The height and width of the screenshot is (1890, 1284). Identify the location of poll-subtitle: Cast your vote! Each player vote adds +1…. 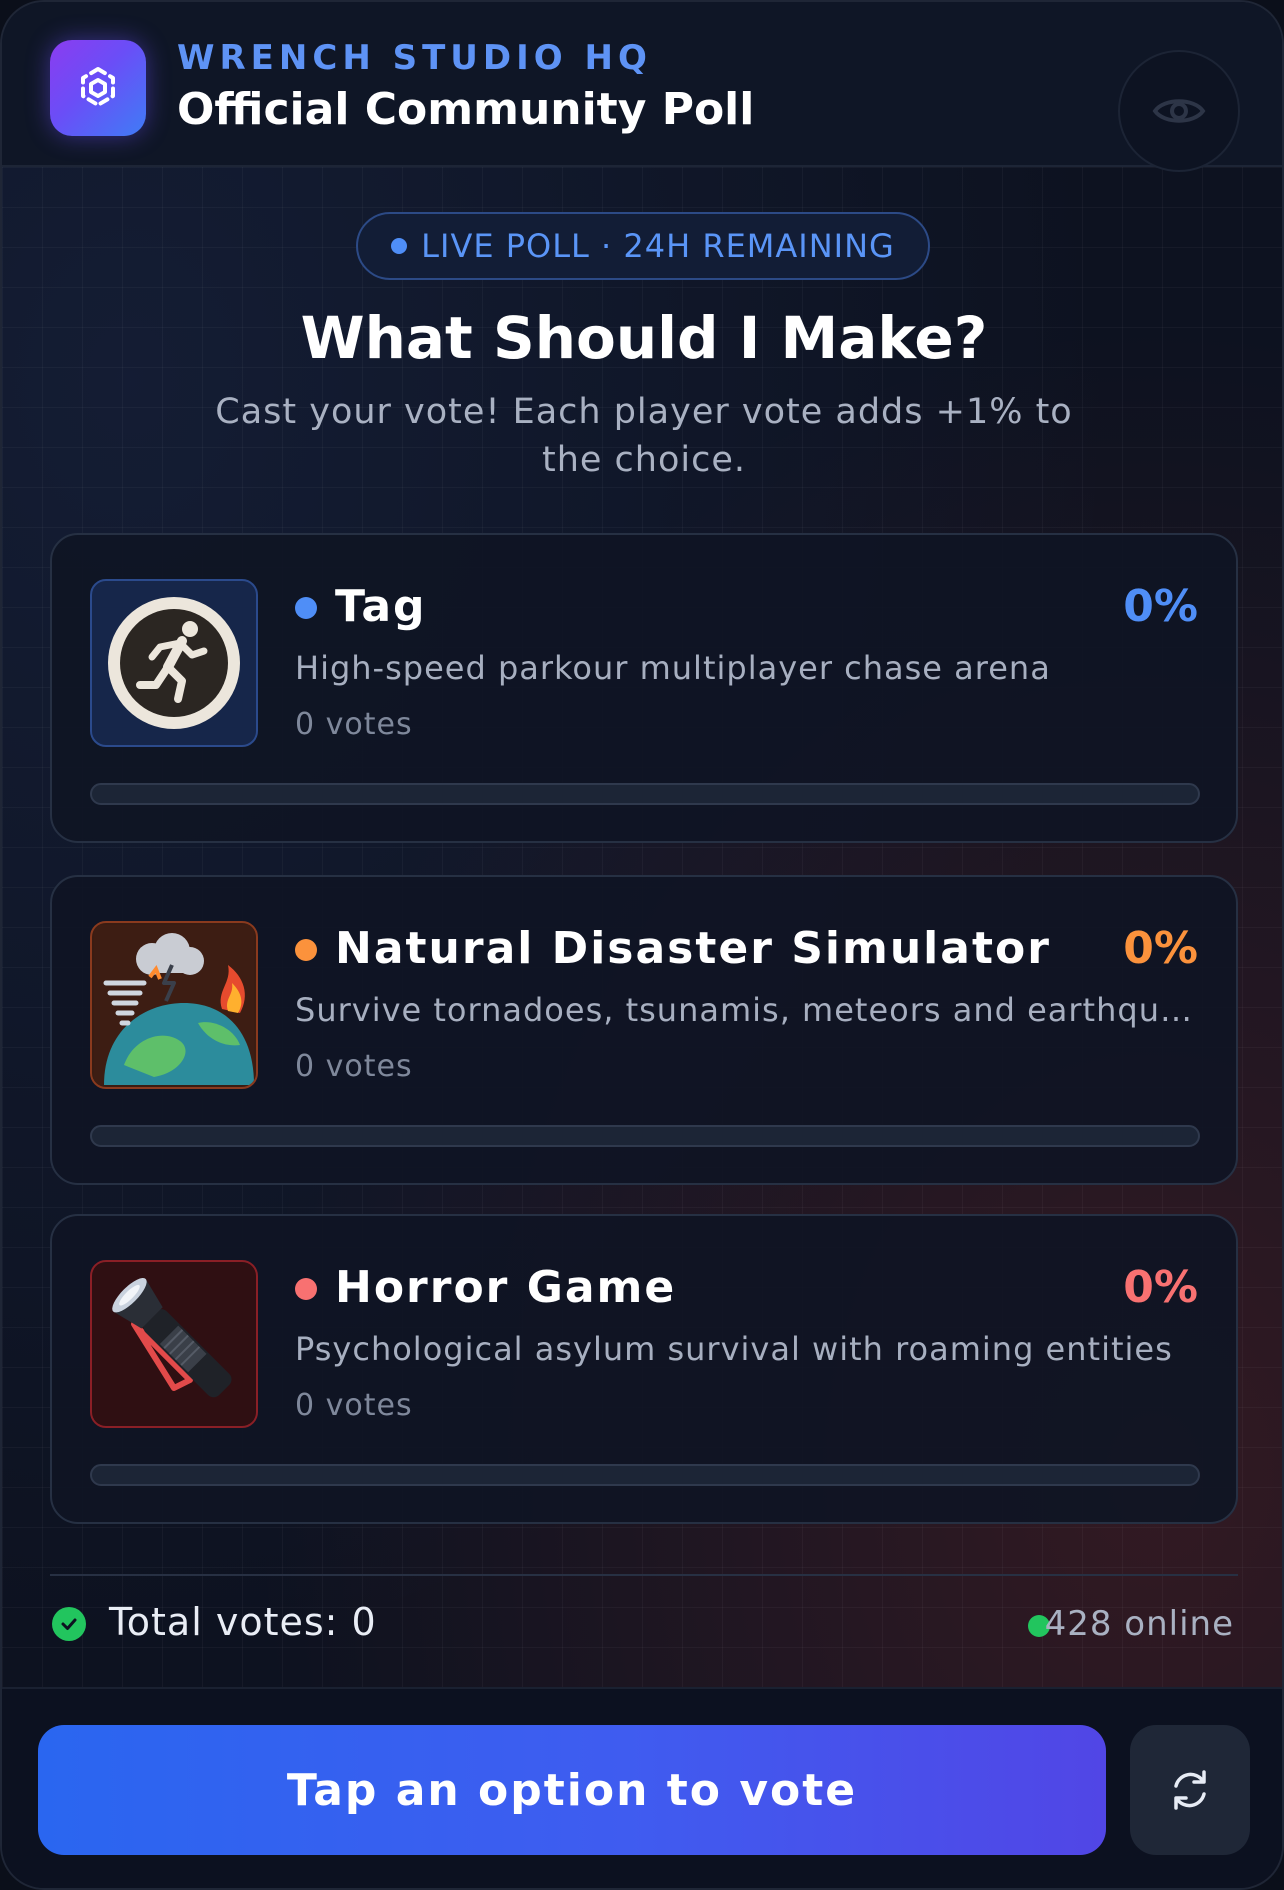
(644, 436).